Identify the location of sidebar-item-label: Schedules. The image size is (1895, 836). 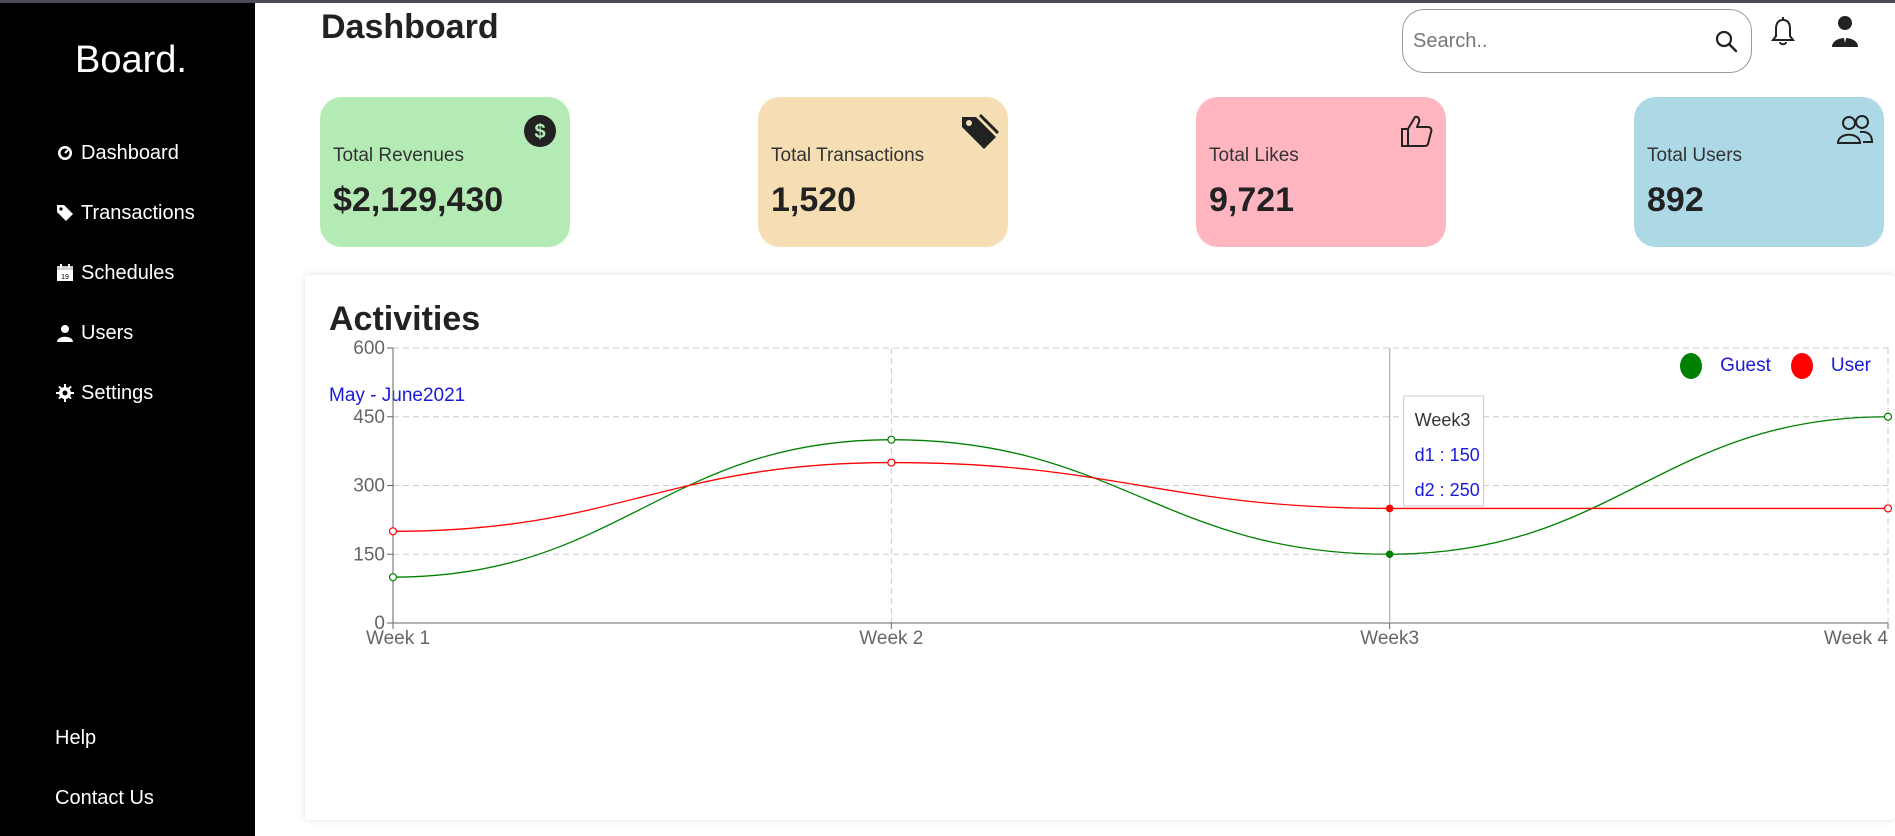
(128, 272).